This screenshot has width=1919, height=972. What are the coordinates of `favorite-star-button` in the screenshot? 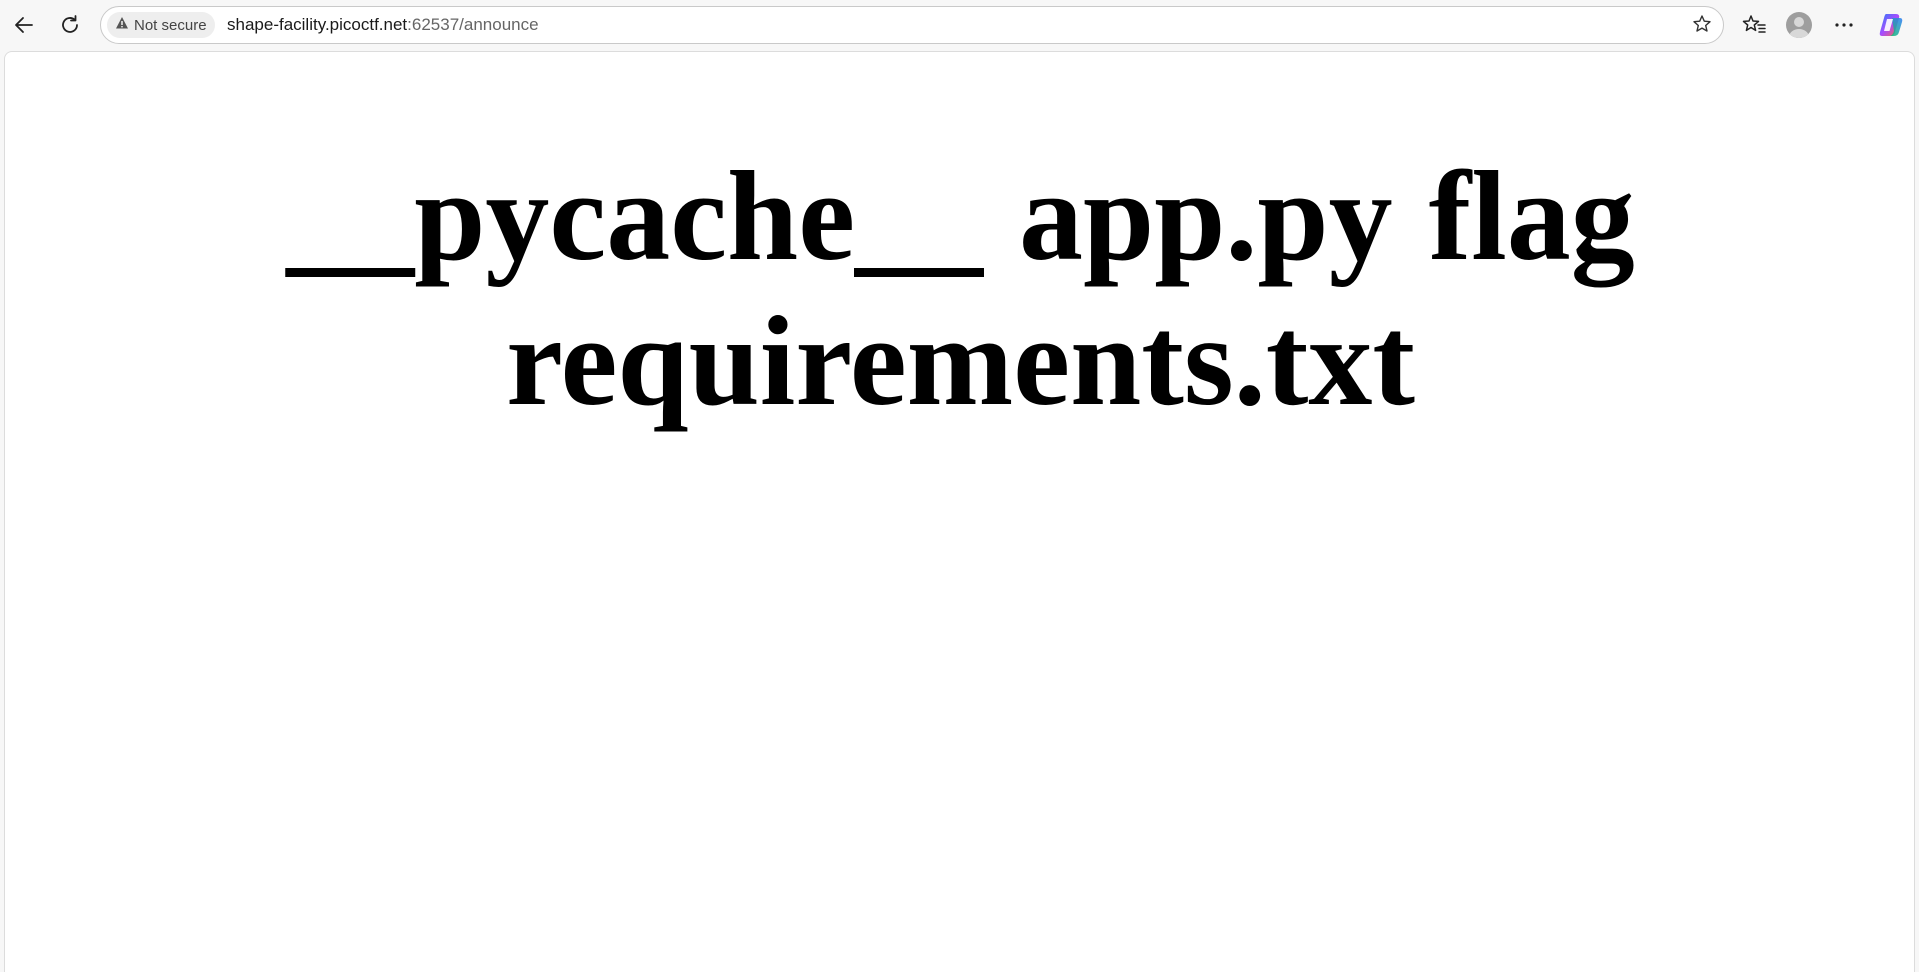 It's located at (1702, 26).